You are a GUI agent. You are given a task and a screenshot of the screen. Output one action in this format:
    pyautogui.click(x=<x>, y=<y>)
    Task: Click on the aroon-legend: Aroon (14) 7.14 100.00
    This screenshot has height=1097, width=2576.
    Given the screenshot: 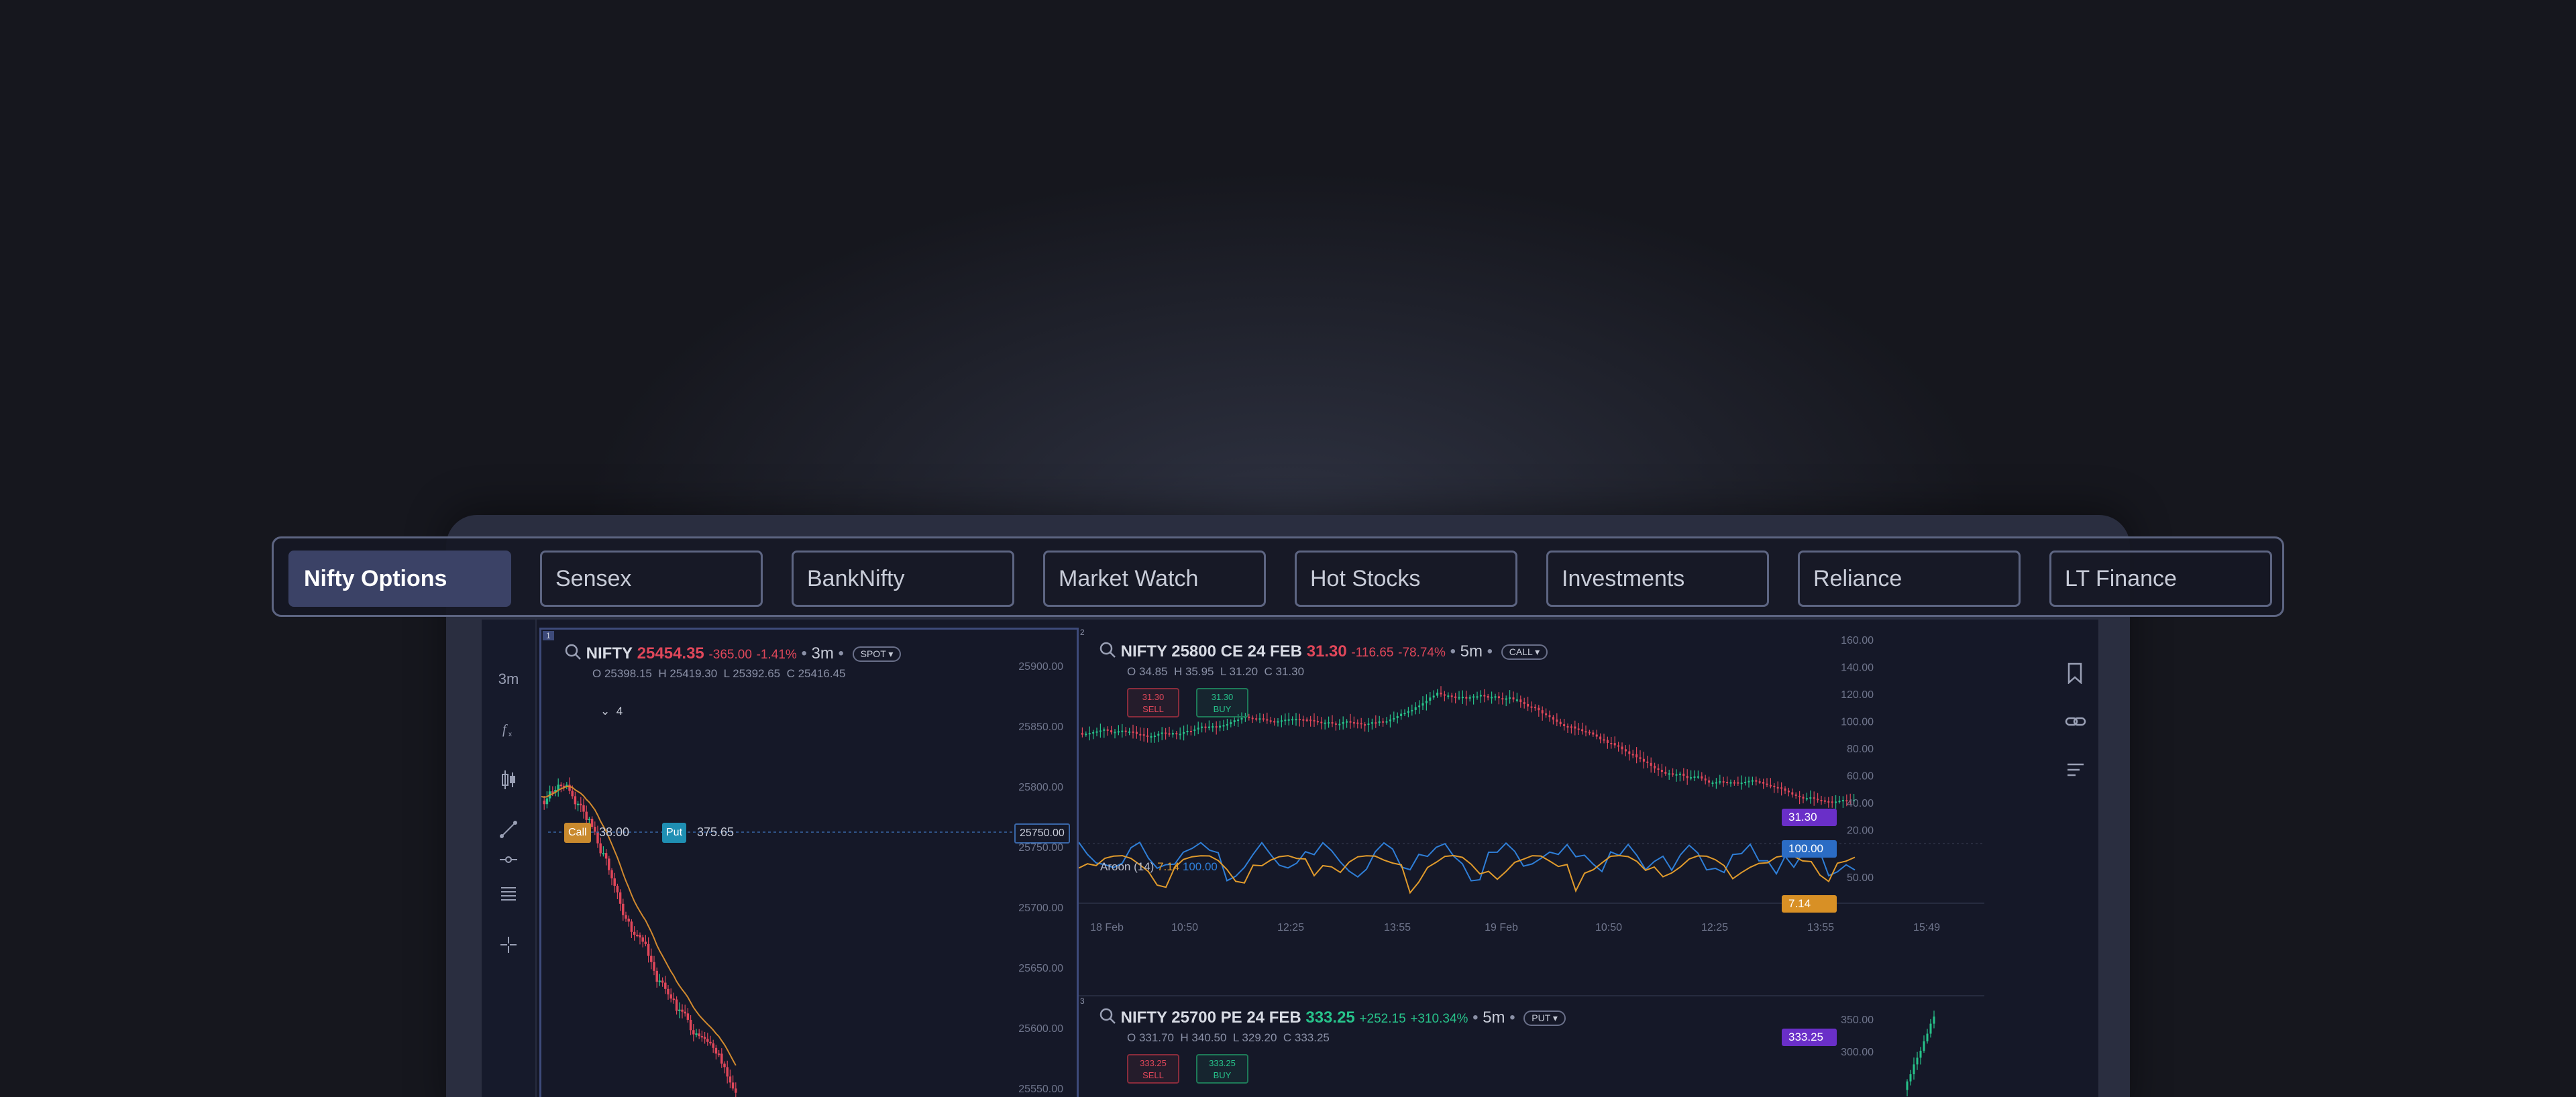 What is the action you would take?
    pyautogui.click(x=1159, y=867)
    